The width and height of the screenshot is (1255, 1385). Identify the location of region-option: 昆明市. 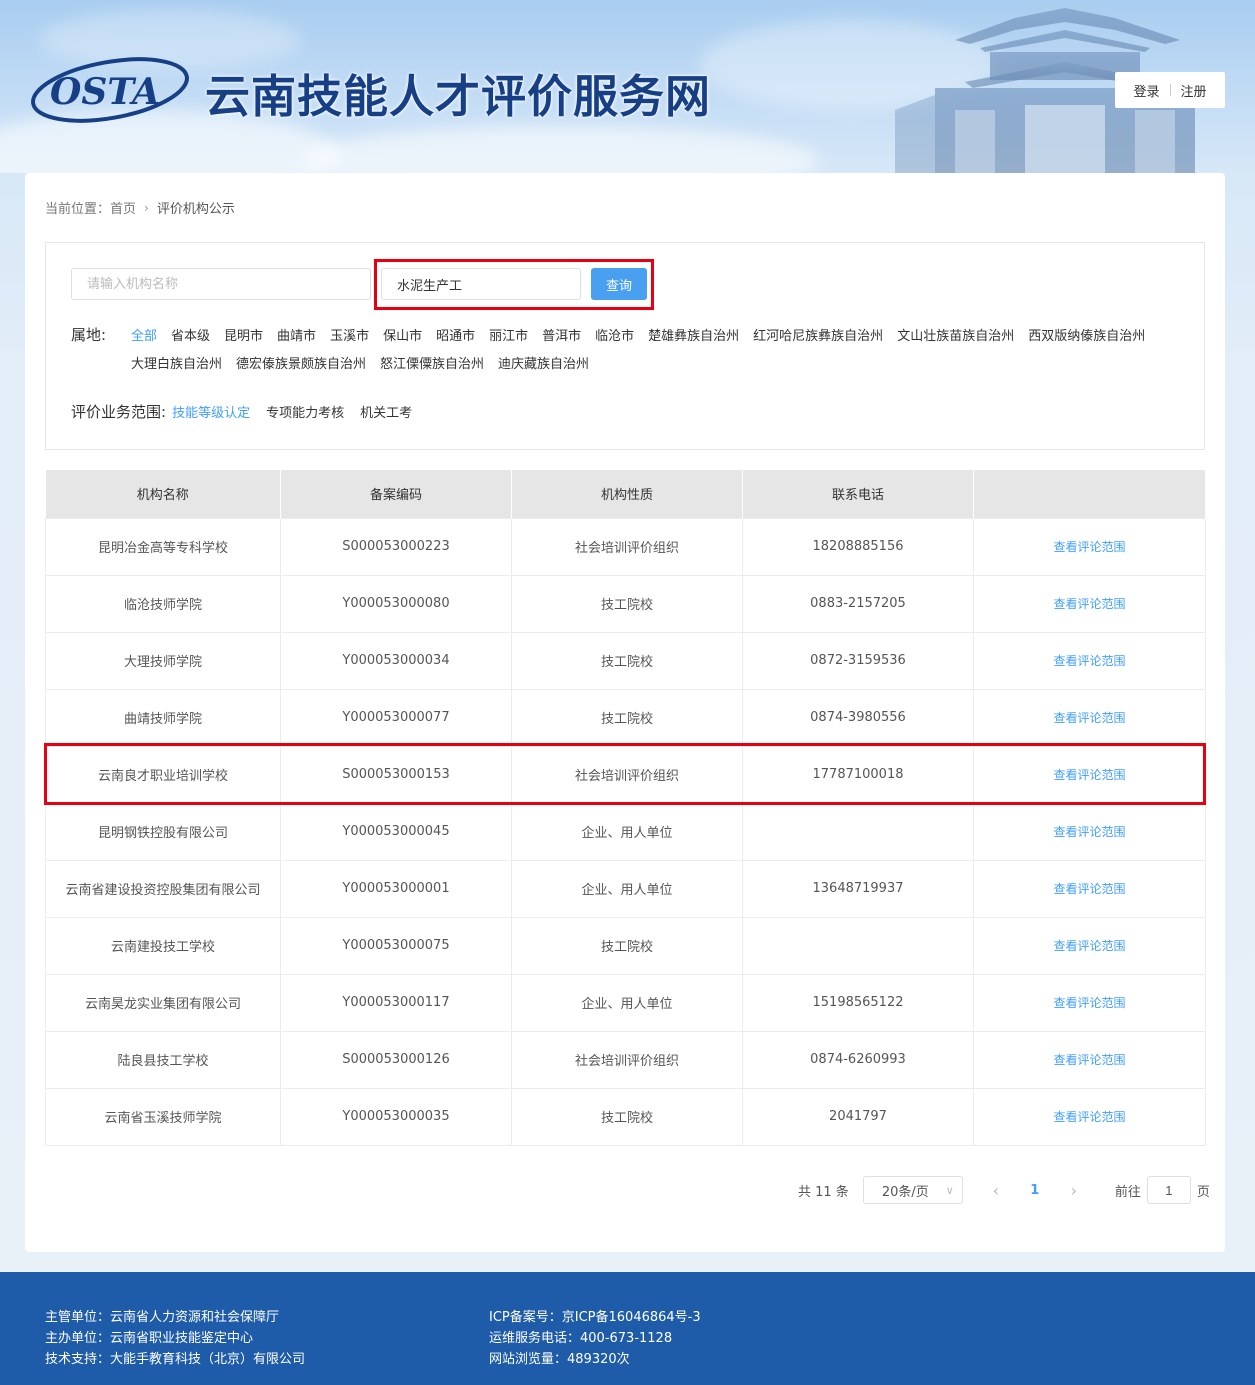
(243, 337).